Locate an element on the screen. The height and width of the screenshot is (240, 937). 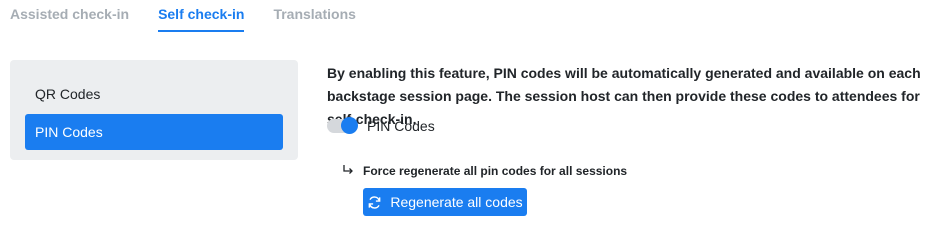
pin-codes-toggle is located at coordinates (342, 125).